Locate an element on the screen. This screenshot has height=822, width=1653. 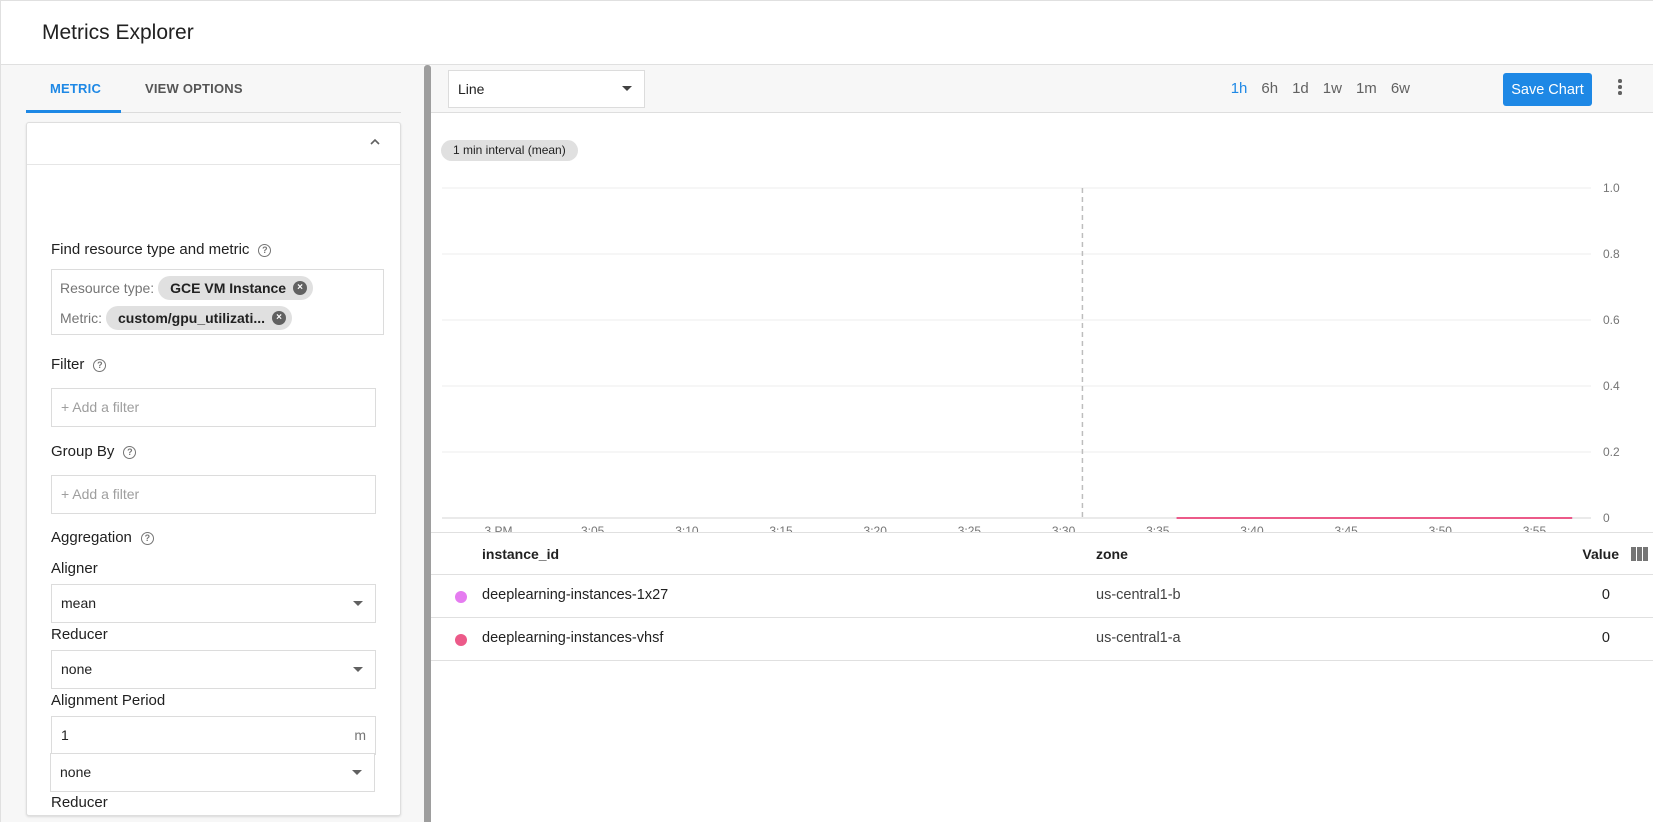
filter-heading: Filter? is located at coordinates (79, 364).